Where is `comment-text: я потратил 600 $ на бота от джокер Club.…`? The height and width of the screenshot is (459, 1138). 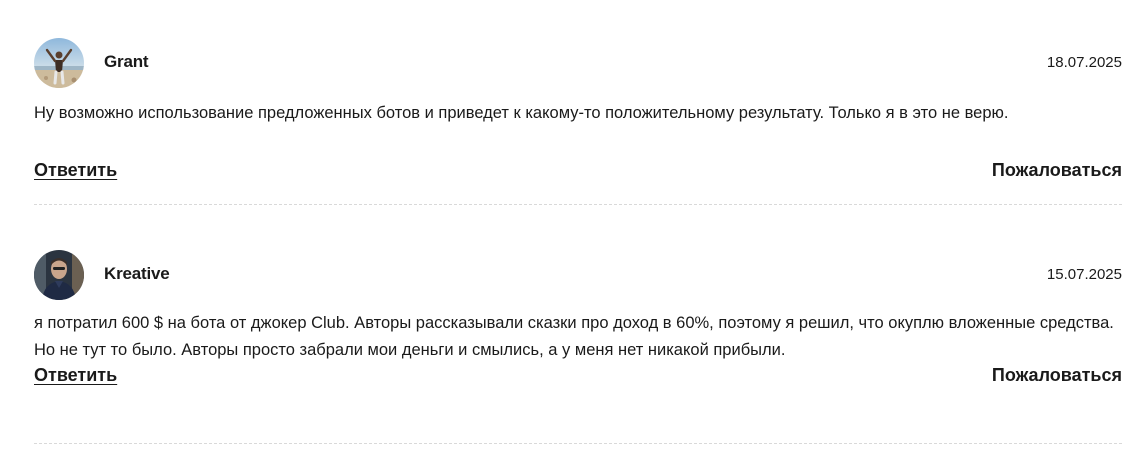 comment-text: я потратил 600 $ на бота от джокер Club.… is located at coordinates (574, 336).